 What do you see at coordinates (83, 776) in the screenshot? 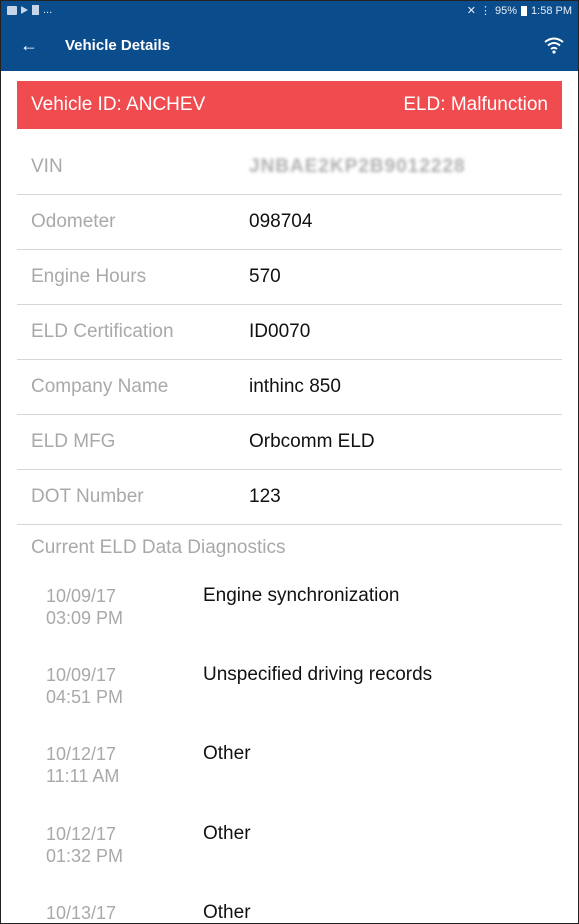
I see `diagnostic-time: 11:11 AM` at bounding box center [83, 776].